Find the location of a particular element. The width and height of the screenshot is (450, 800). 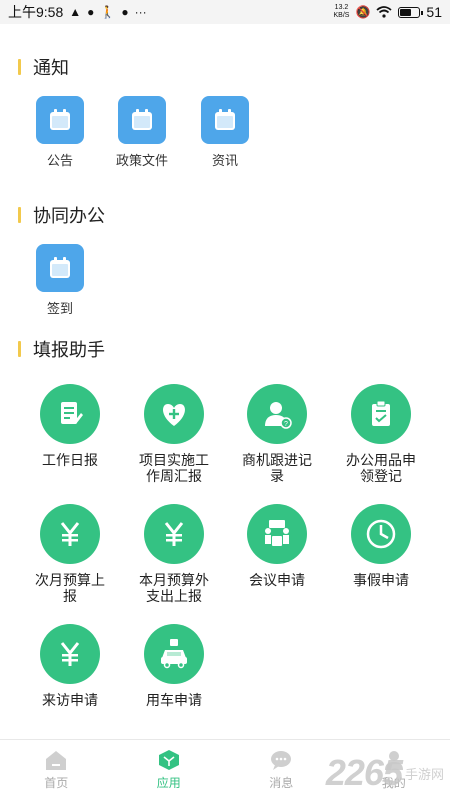

notice-item-policy: 政策文件 is located at coordinates (142, 132).